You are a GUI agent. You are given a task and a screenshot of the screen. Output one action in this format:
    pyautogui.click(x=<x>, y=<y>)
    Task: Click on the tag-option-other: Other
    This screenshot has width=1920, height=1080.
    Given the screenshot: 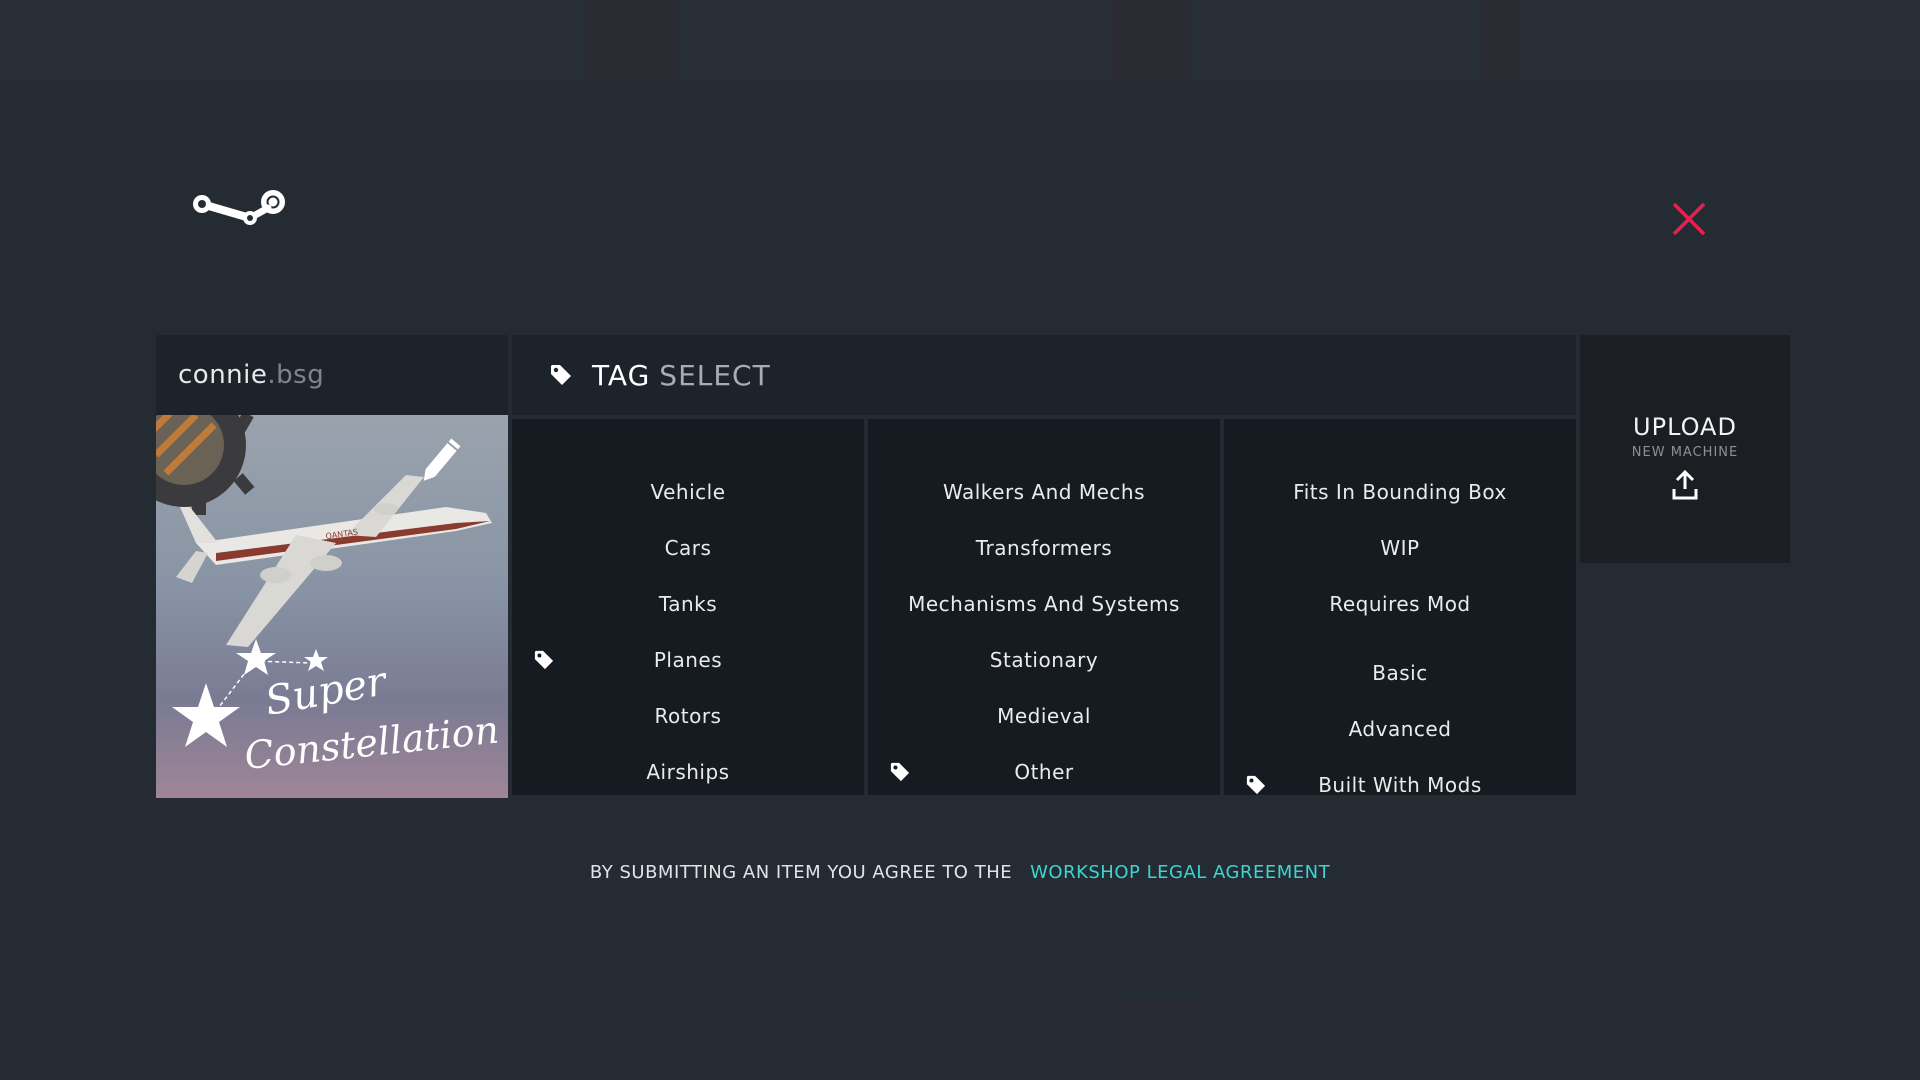 What is the action you would take?
    pyautogui.click(x=1044, y=772)
    